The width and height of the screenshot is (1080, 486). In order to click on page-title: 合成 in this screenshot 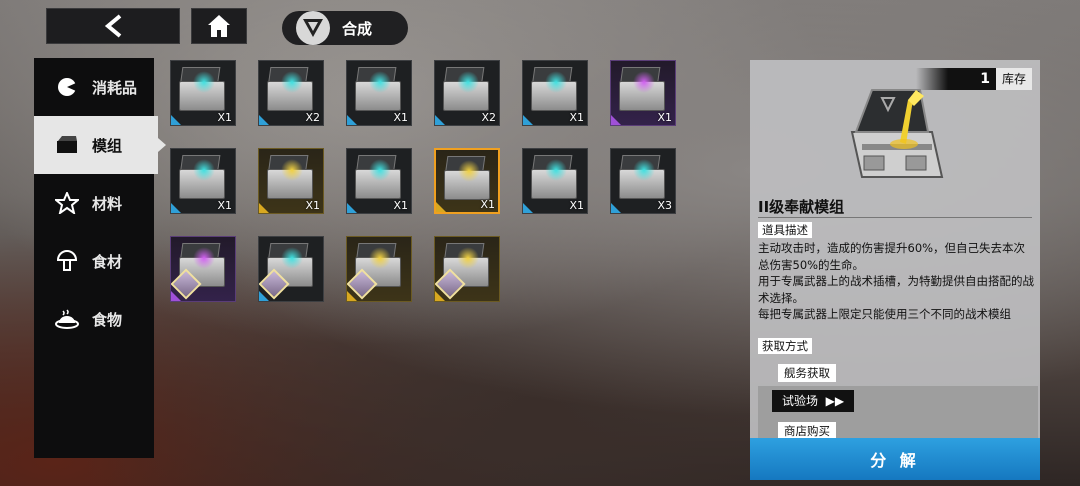, I will do `click(357, 28)`.